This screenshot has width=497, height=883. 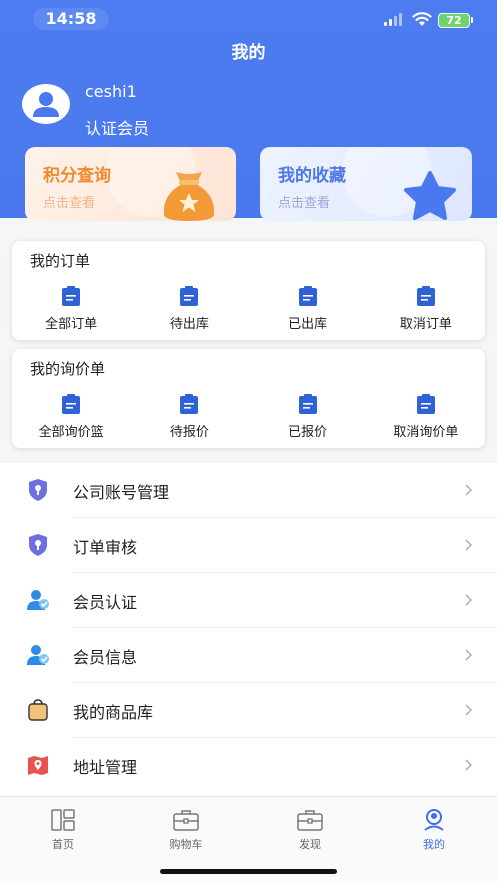 What do you see at coordinates (38, 710) in the screenshot?
I see `bag-icon` at bounding box center [38, 710].